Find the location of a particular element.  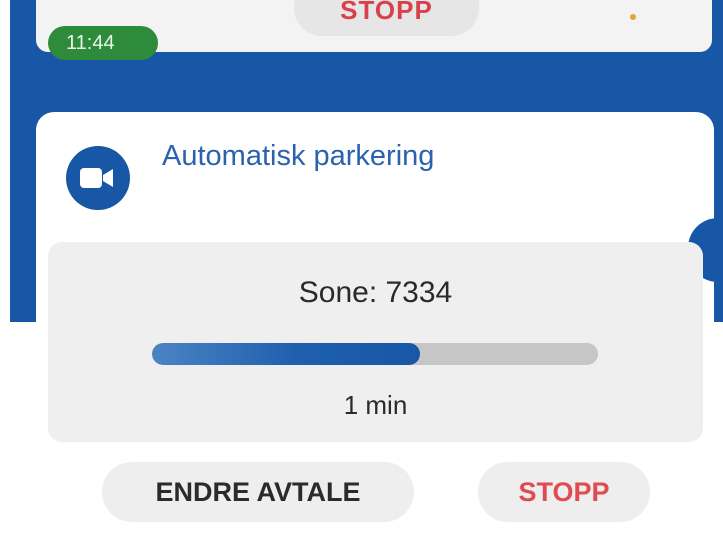

parking-title: Automatisk parkering is located at coordinates (298, 156).